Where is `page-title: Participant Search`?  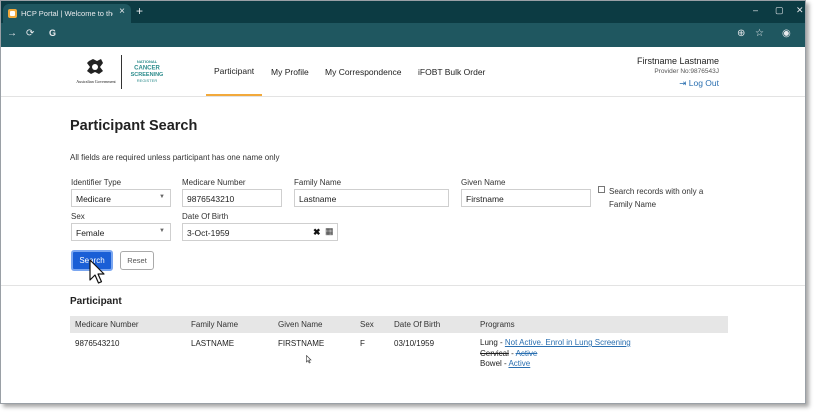
page-title: Participant Search is located at coordinates (134, 126).